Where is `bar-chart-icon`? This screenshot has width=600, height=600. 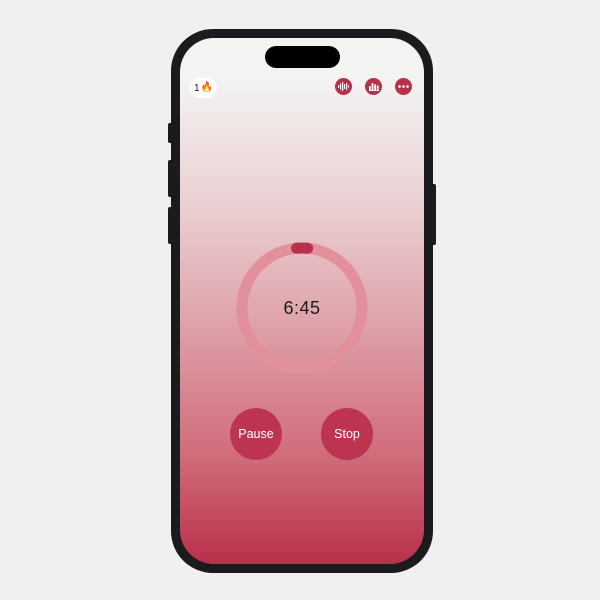
bar-chart-icon is located at coordinates (373, 86).